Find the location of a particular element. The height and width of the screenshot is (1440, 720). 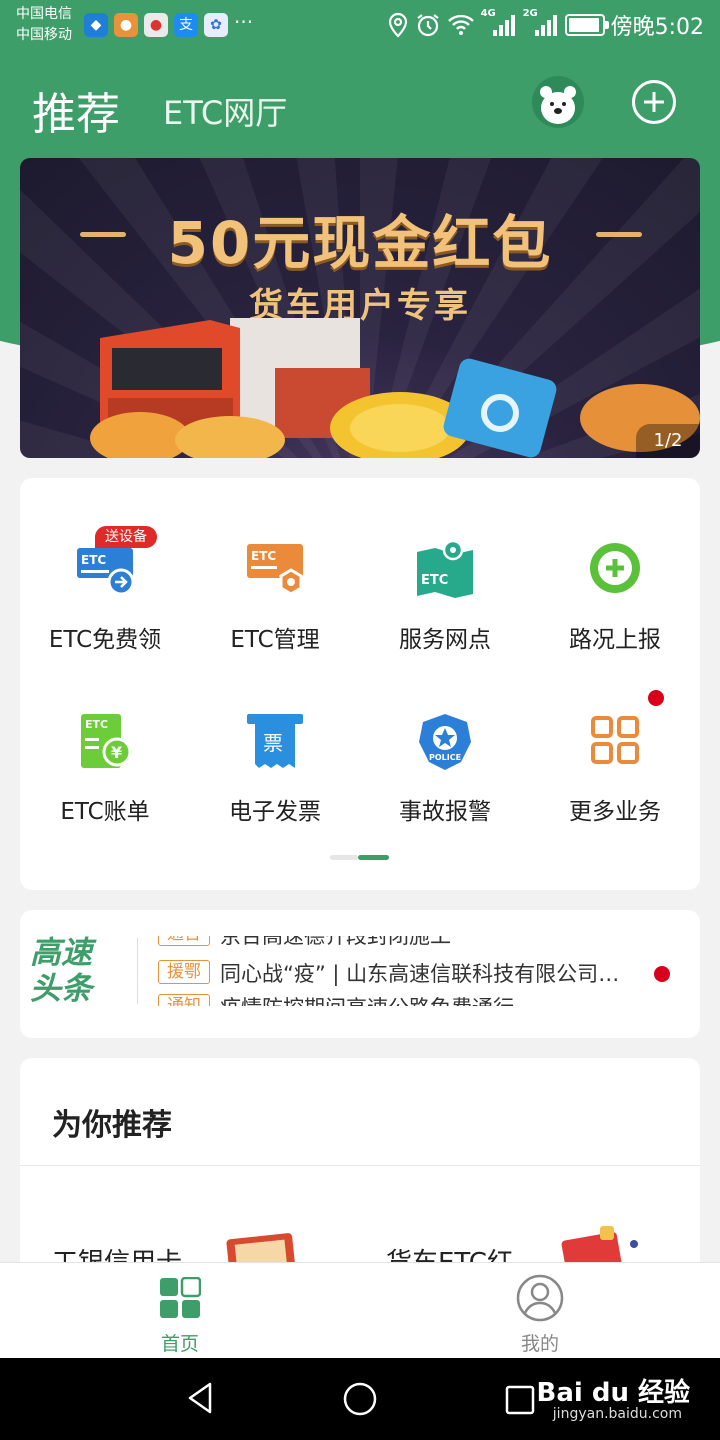

service-road-report: 路况上报 is located at coordinates (615, 600).